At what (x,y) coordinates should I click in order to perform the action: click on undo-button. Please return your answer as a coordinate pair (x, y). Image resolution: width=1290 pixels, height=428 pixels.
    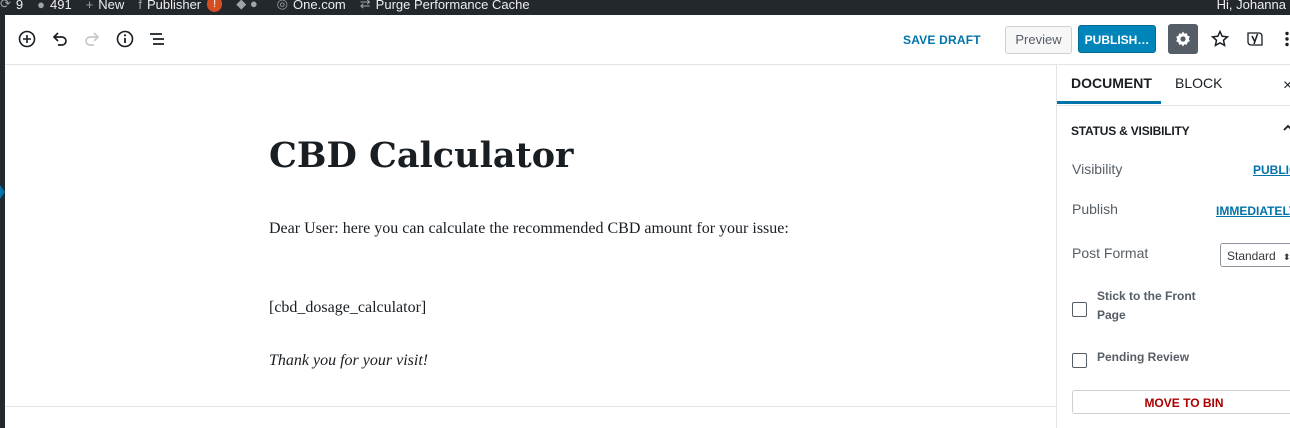
    Looking at the image, I should click on (60, 39).